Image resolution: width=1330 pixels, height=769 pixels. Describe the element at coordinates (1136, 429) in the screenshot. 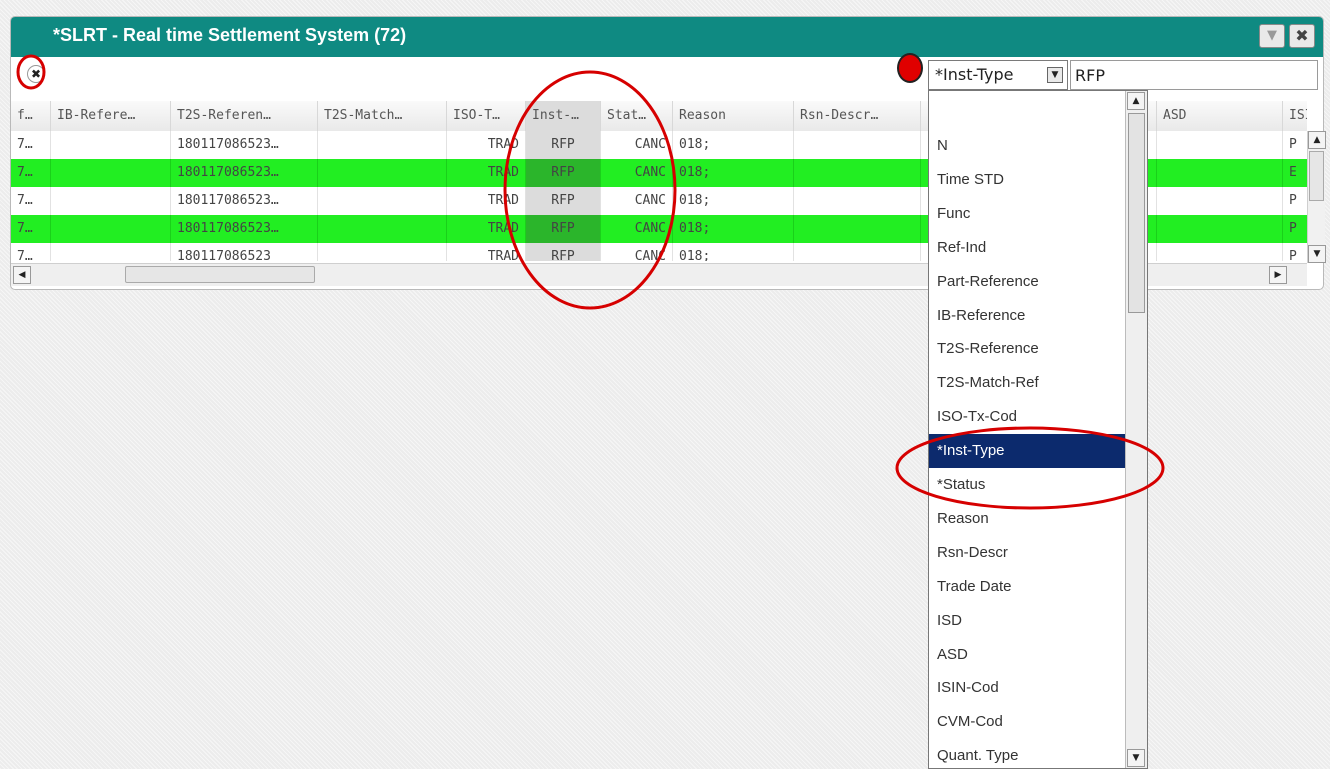

I see `dropdown-scrollbar: ▲ ▼` at that location.